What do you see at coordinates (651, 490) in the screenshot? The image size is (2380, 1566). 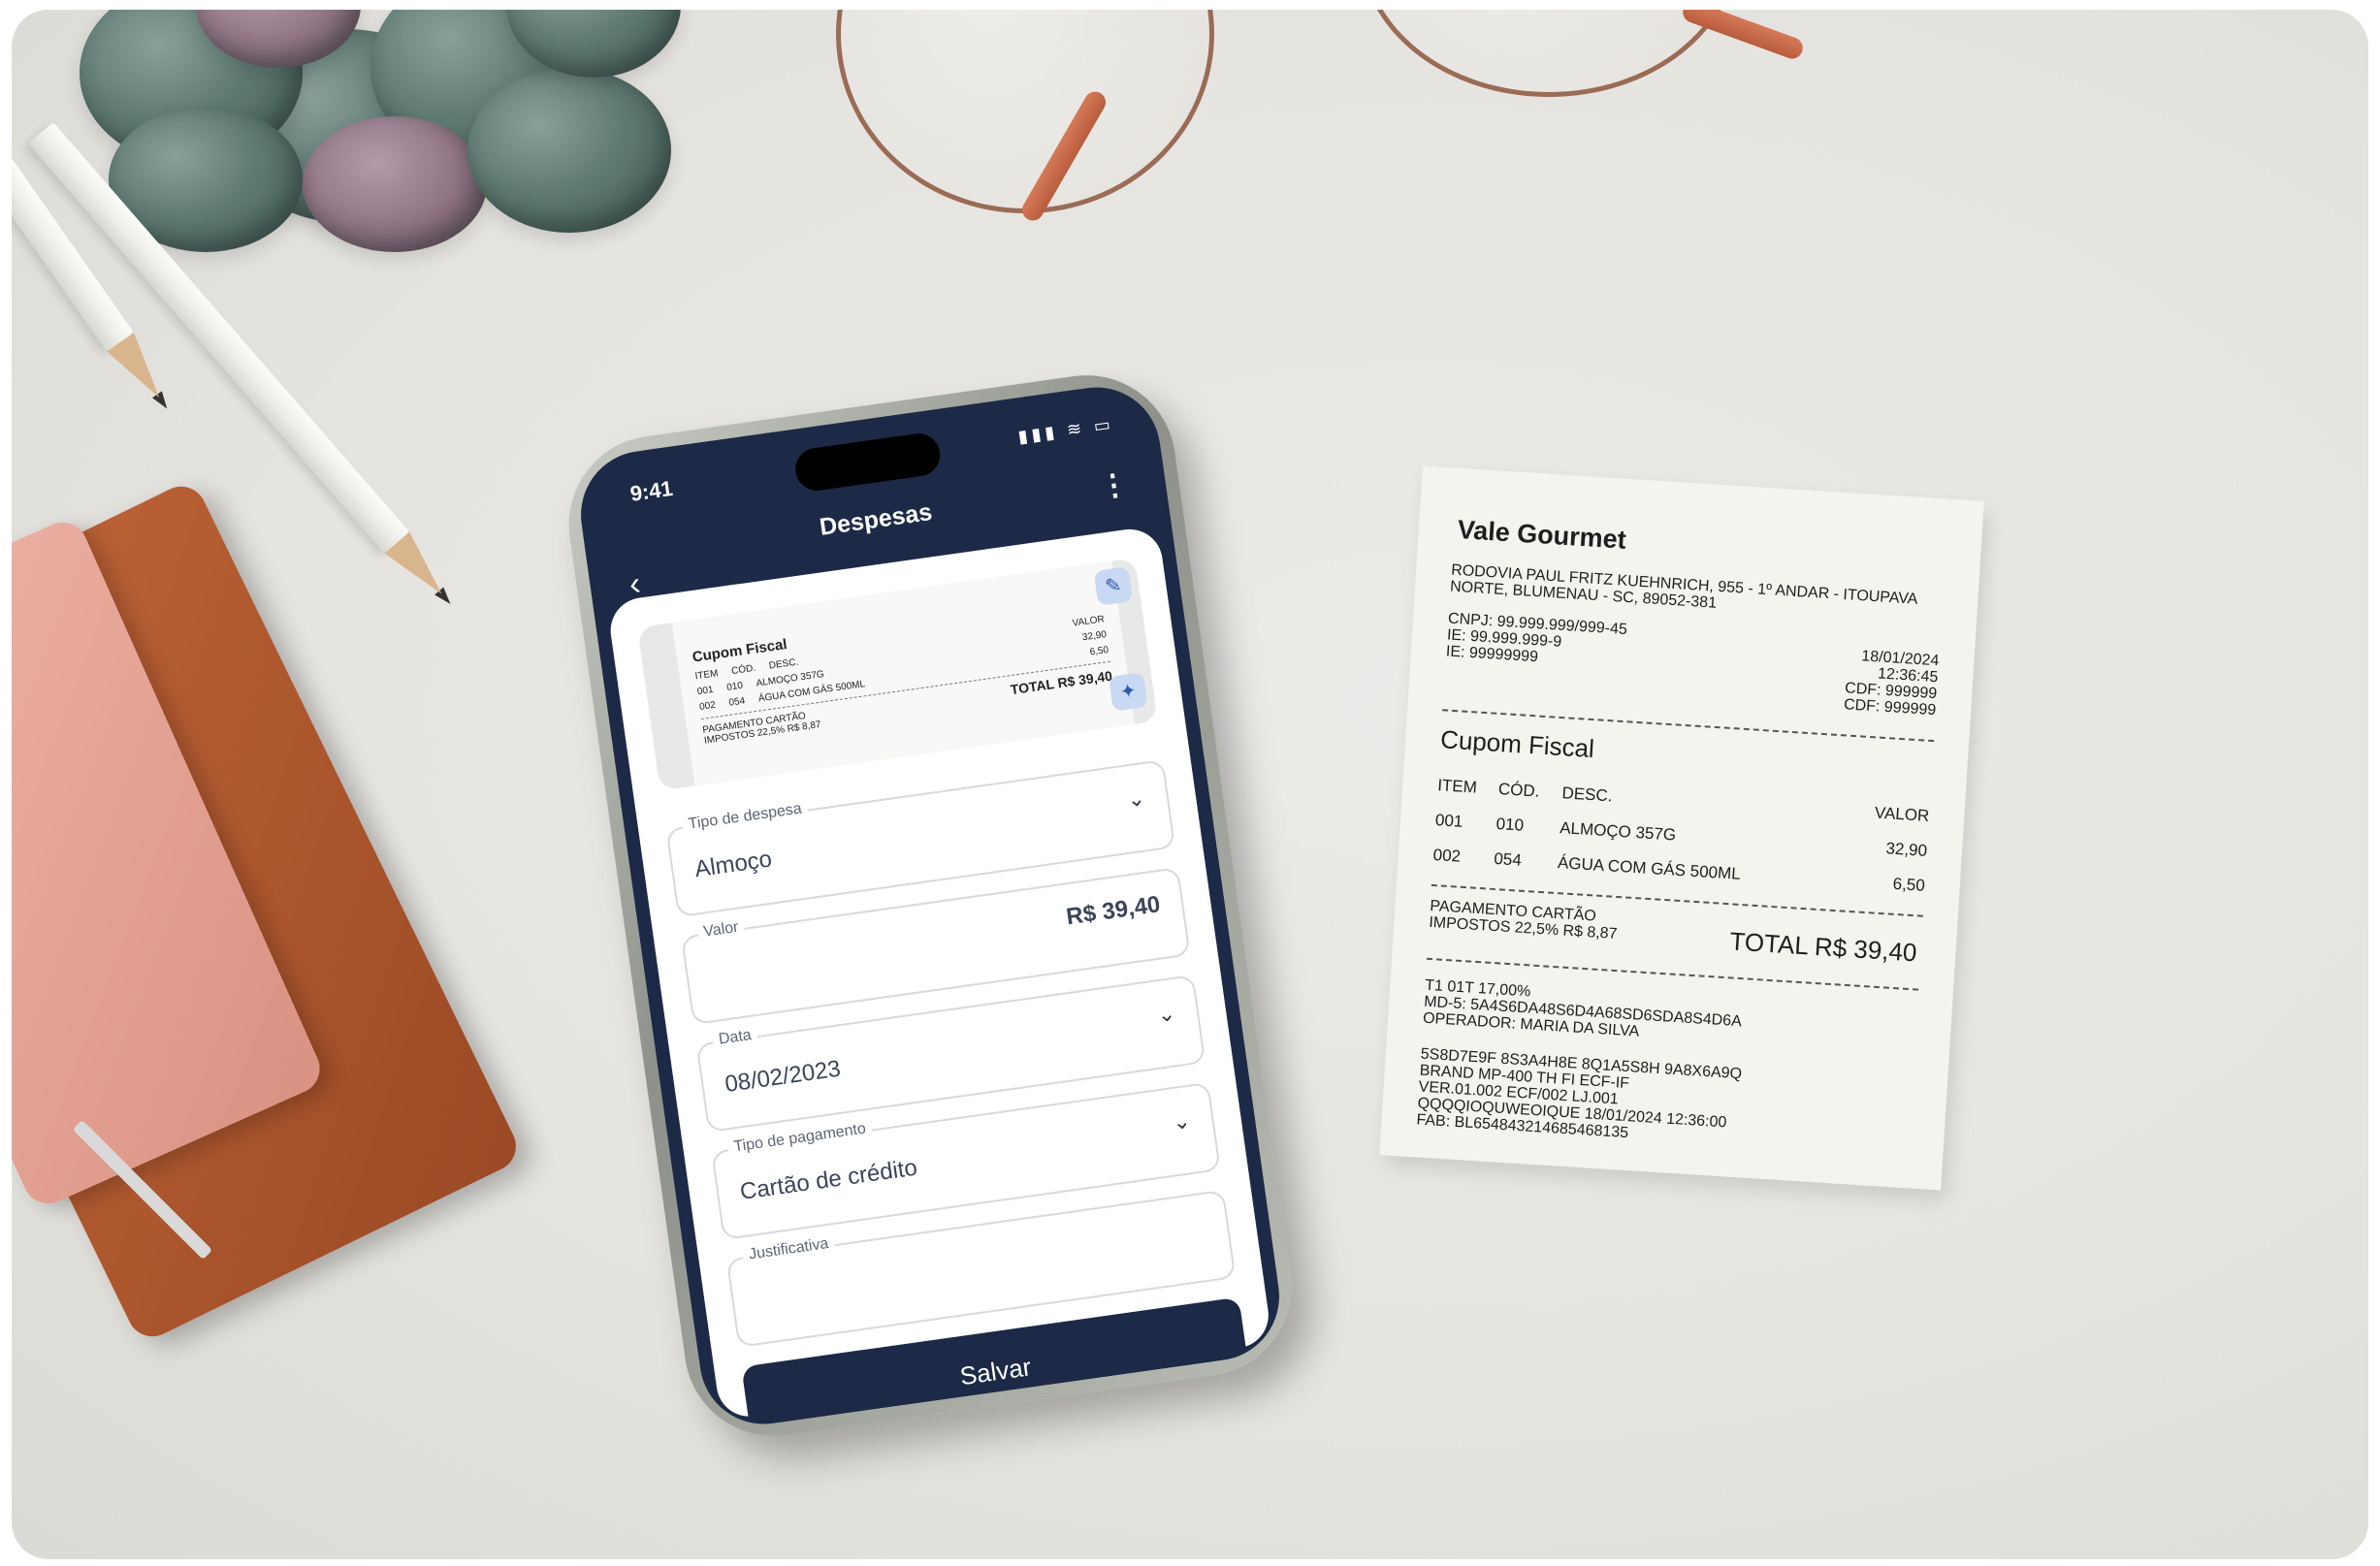 I see `status-time: 9:41` at bounding box center [651, 490].